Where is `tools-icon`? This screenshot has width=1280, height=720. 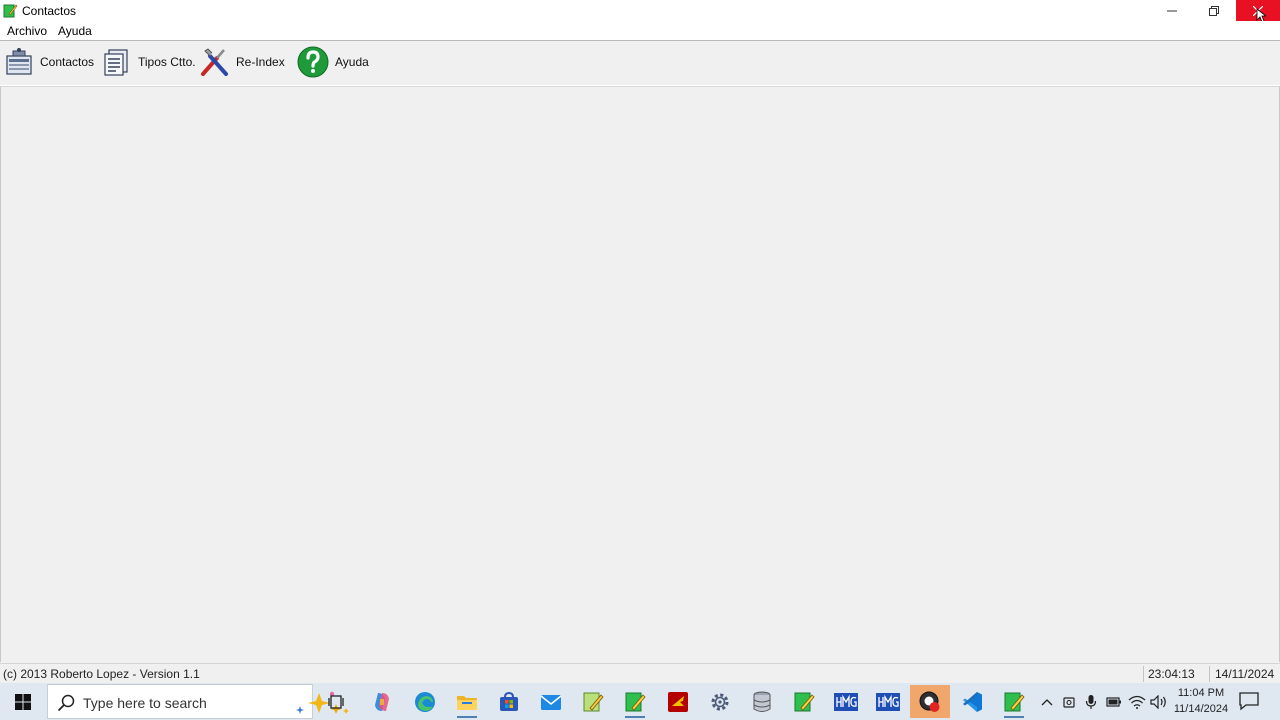 tools-icon is located at coordinates (214, 61).